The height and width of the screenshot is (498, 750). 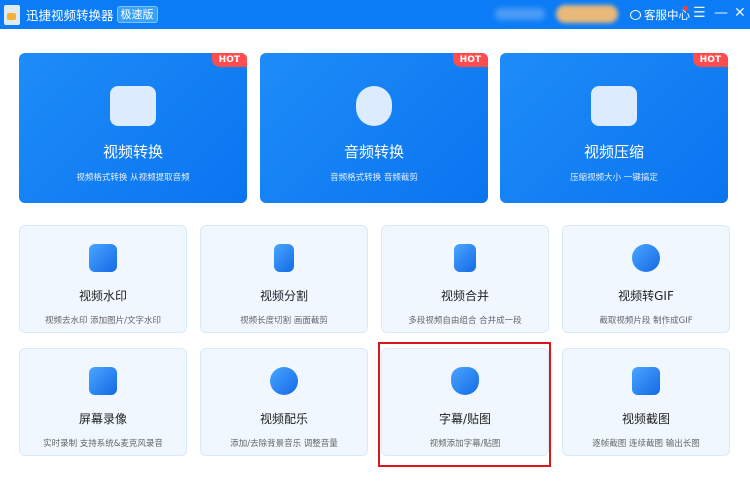 What do you see at coordinates (102, 419) in the screenshot?
I see `card-title: 屏幕录像` at bounding box center [102, 419].